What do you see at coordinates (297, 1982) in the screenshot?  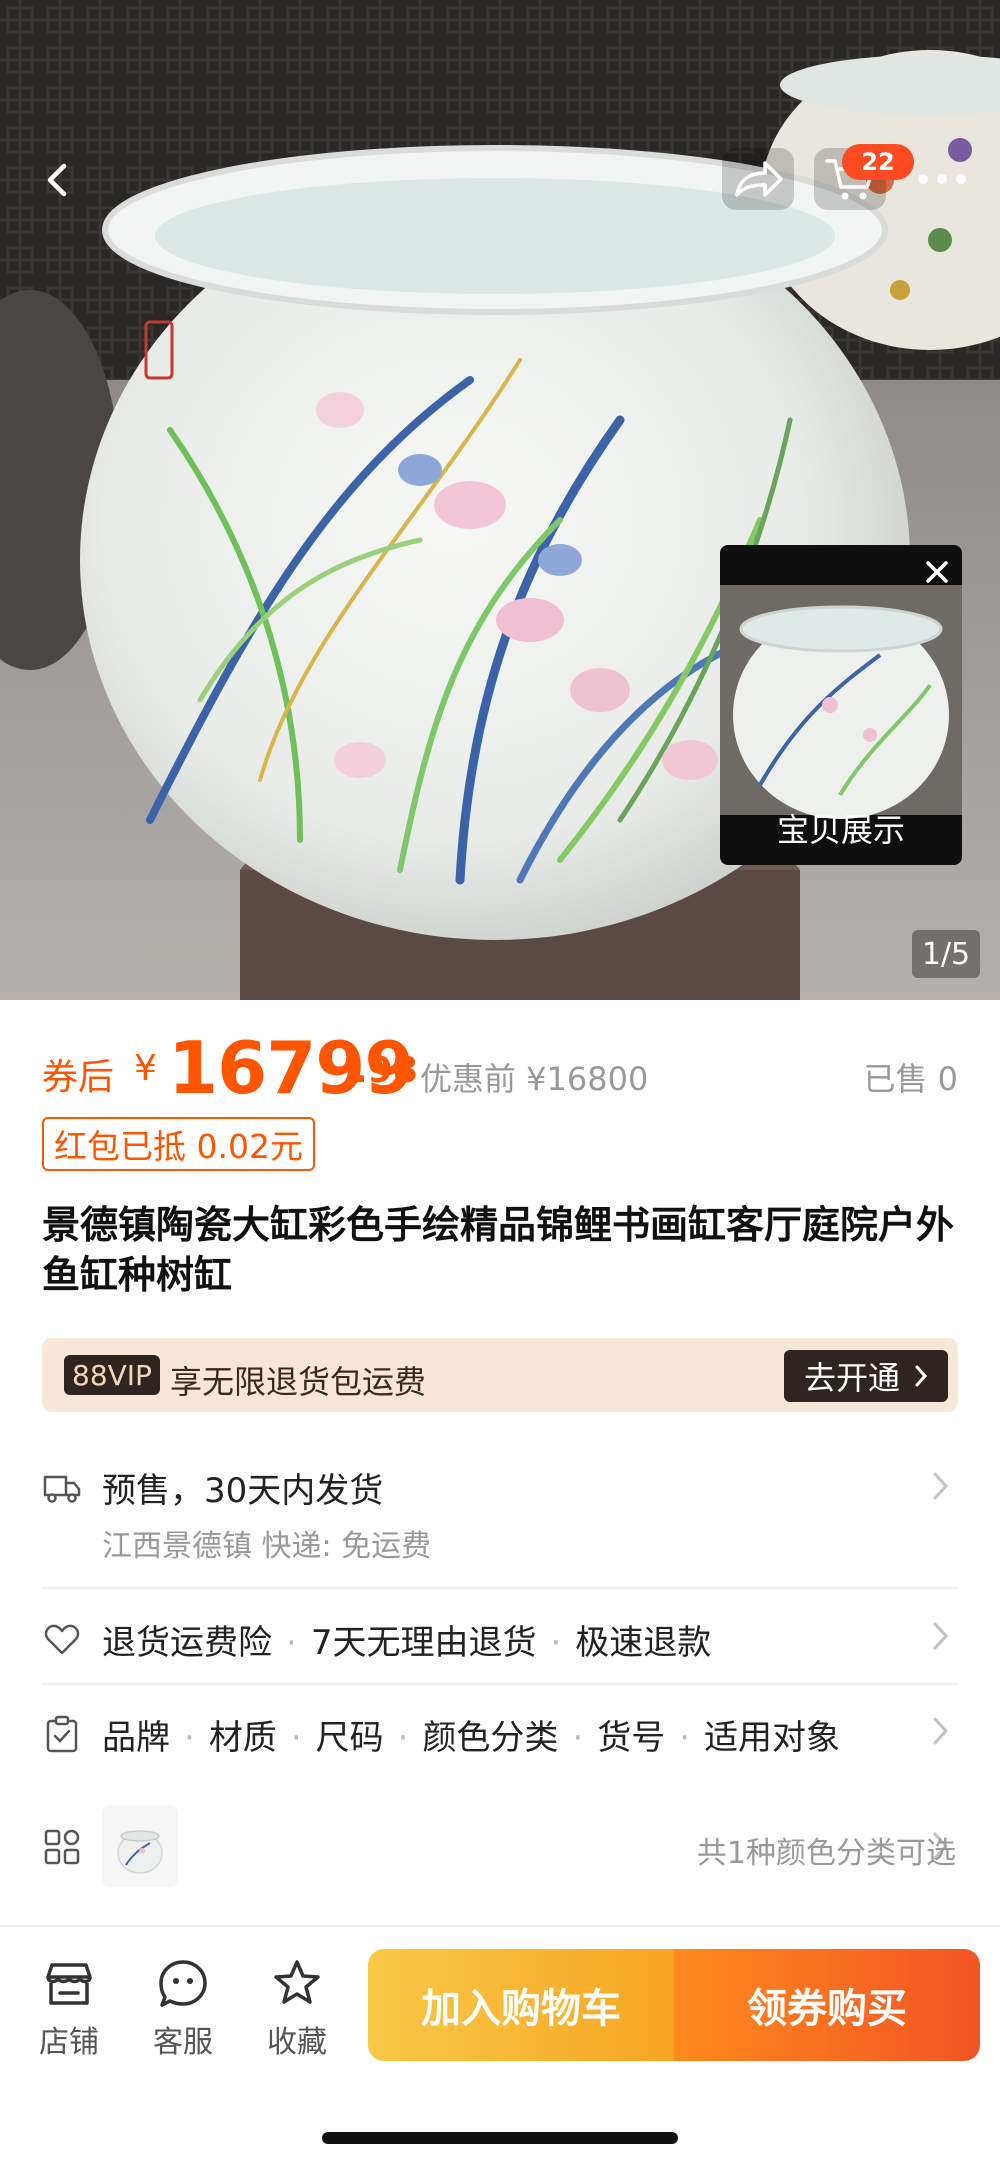 I see `star-icon` at bounding box center [297, 1982].